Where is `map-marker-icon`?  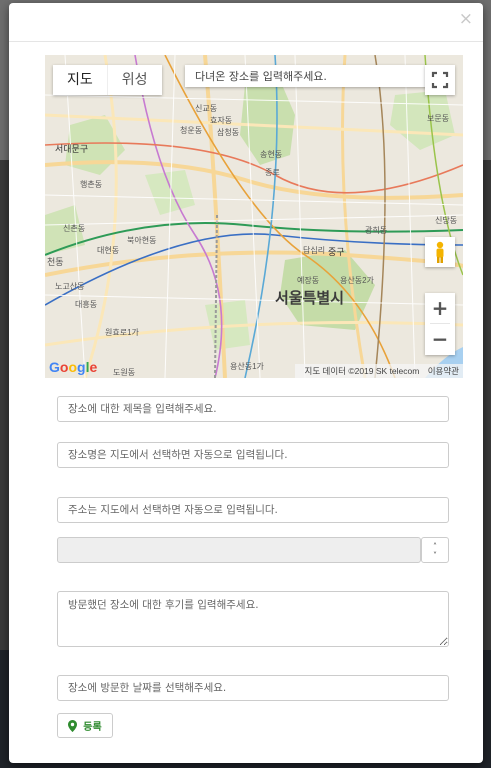 map-marker-icon is located at coordinates (73, 725).